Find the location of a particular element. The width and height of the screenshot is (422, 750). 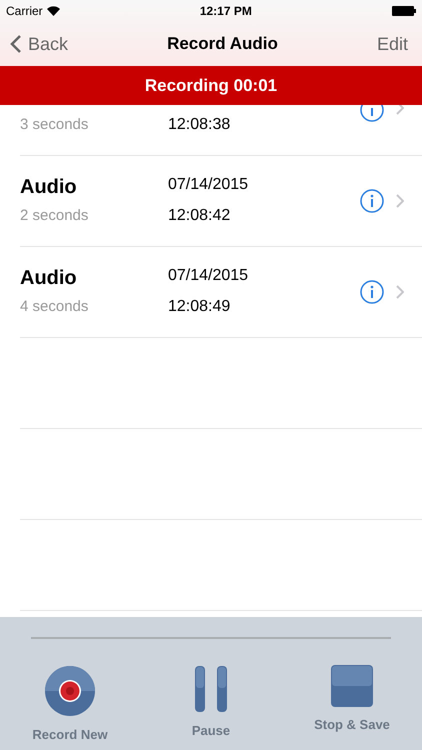

recording-row: 3 seconds 12:08:38 is located at coordinates (221, 130).